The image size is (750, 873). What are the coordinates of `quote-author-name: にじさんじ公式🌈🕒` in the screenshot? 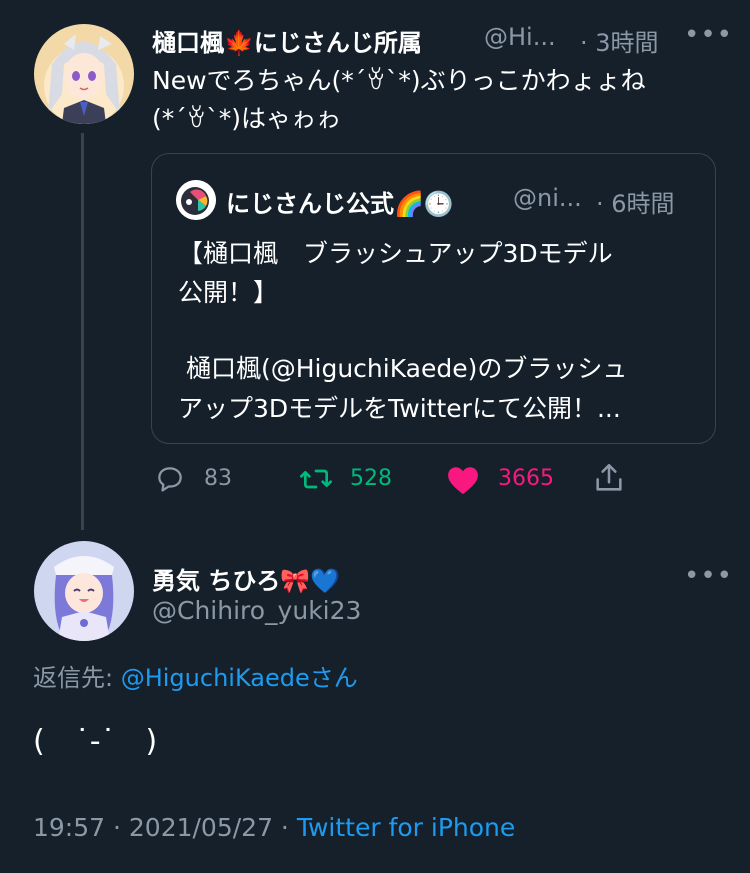 It's located at (340, 201).